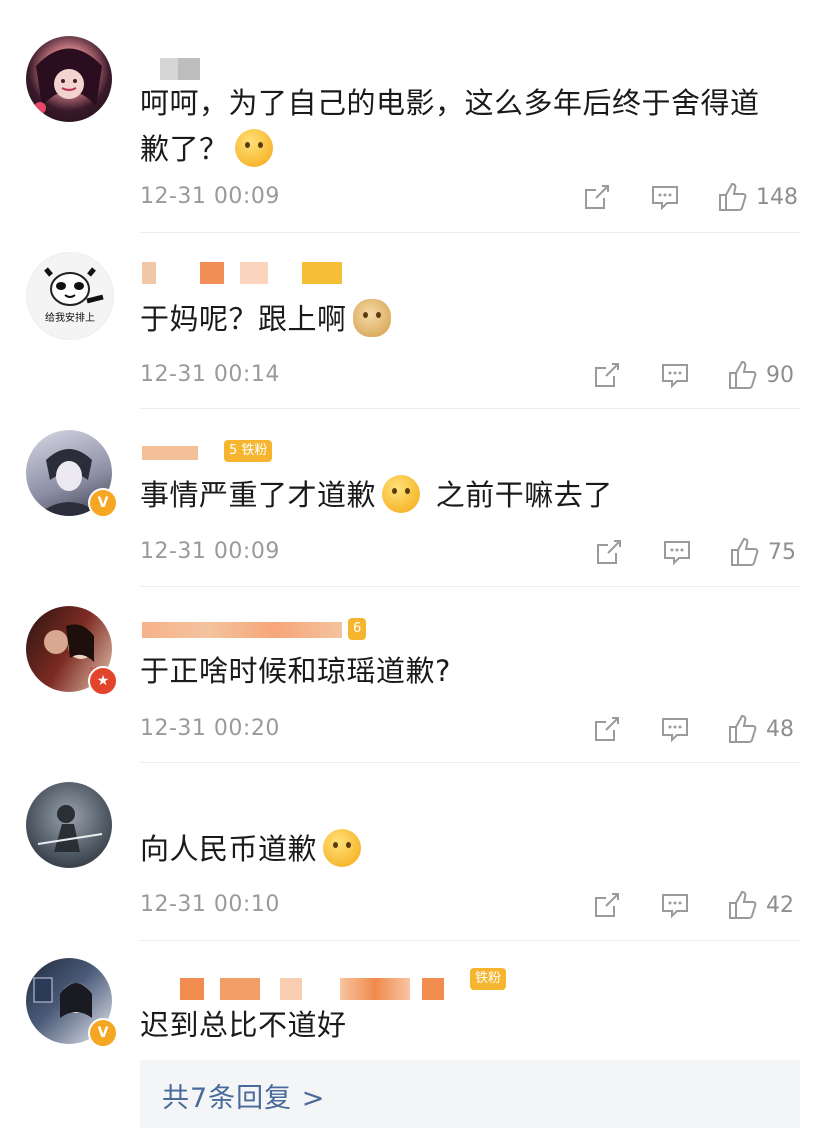  I want to click on comment-text: 于妈呢？跟上啊, so click(464, 319).